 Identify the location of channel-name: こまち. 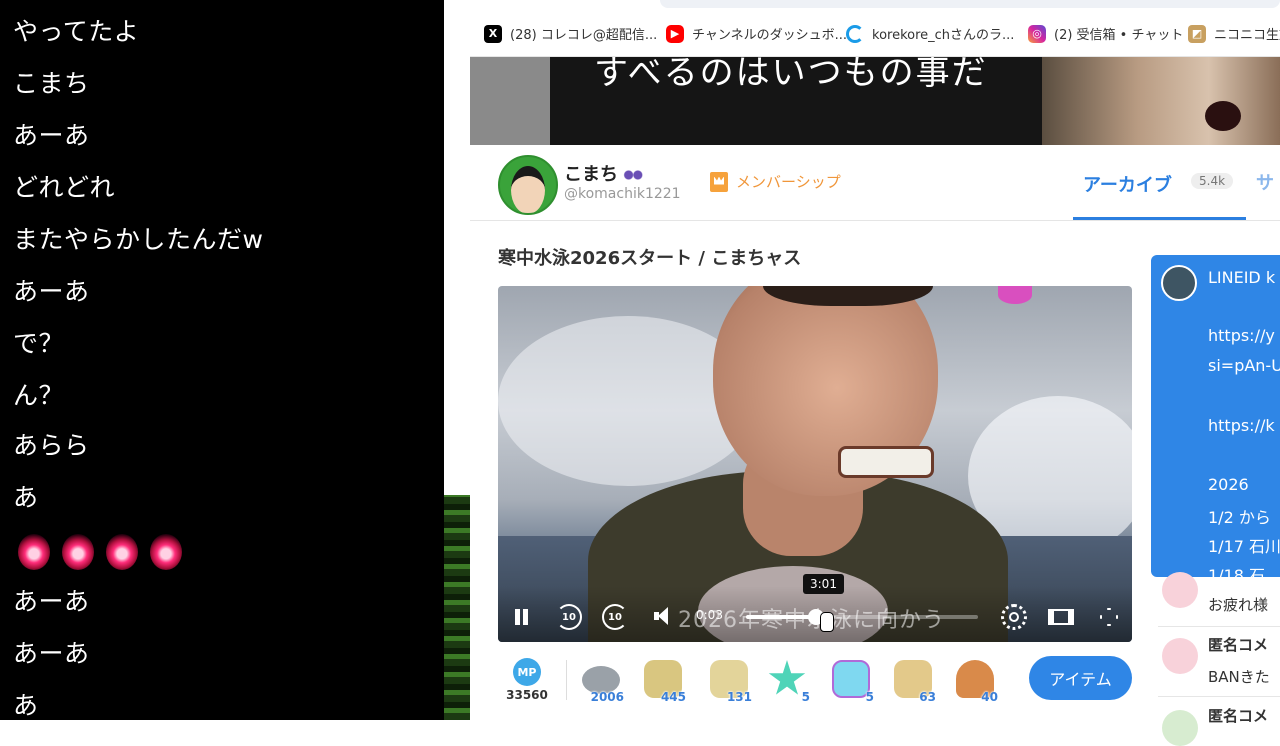
(604, 173).